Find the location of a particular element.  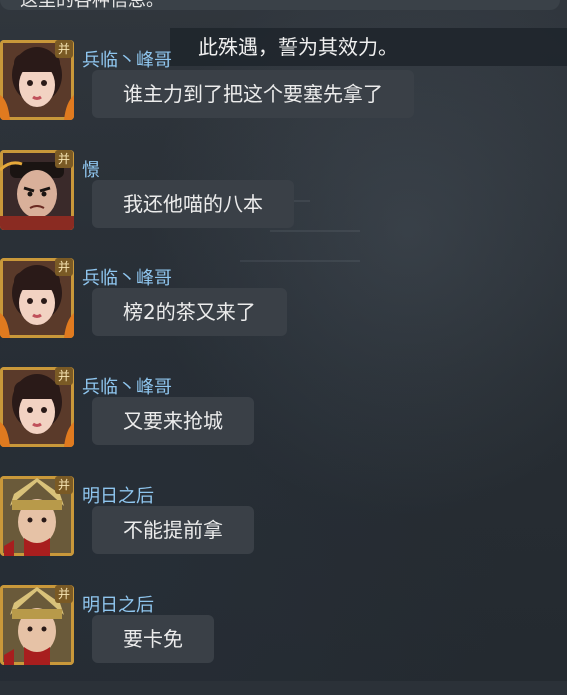

message-bubble: 谁主力到了把这个要塞先拿了 is located at coordinates (253, 94).